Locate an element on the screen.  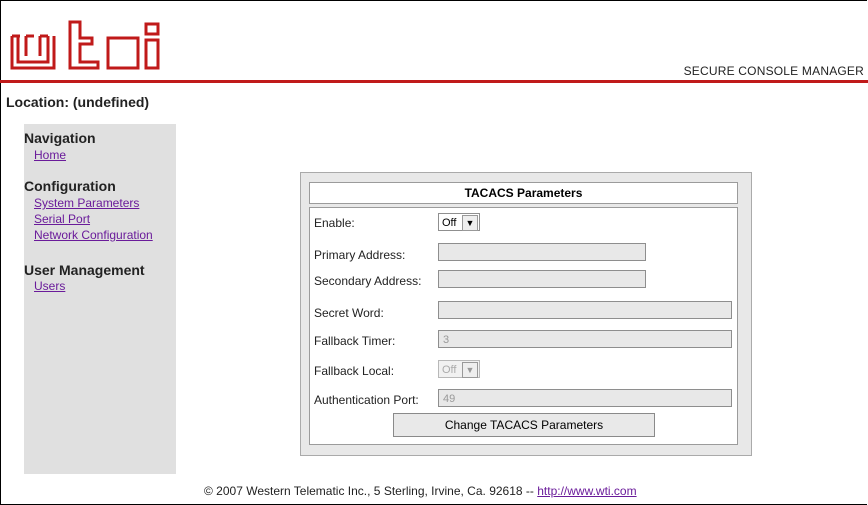
fallback-local-select-value: Off is located at coordinates (449, 370).